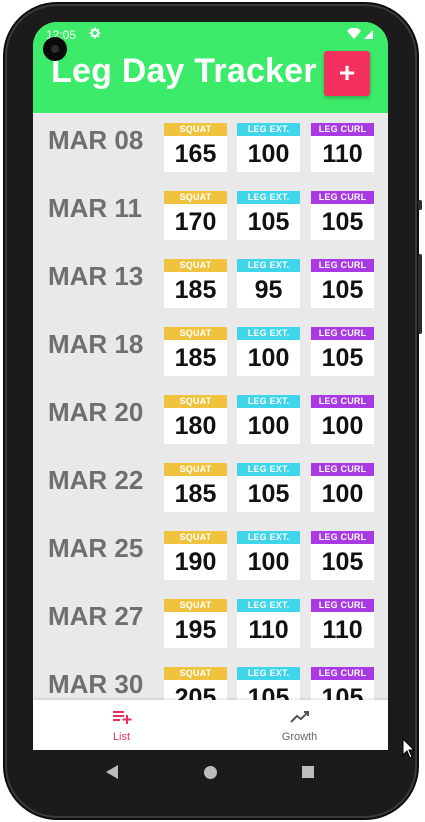 The image size is (425, 822). Describe the element at coordinates (347, 73) in the screenshot. I see `add-entry-button: +` at that location.